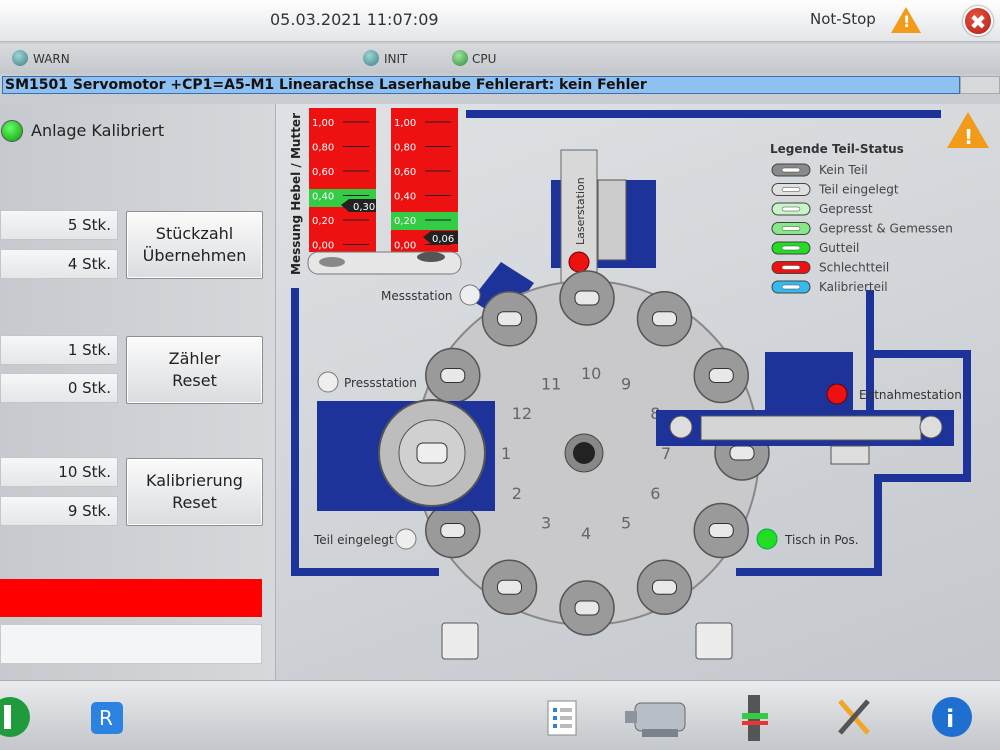  What do you see at coordinates (579, 262) in the screenshot?
I see `laser-status-led` at bounding box center [579, 262].